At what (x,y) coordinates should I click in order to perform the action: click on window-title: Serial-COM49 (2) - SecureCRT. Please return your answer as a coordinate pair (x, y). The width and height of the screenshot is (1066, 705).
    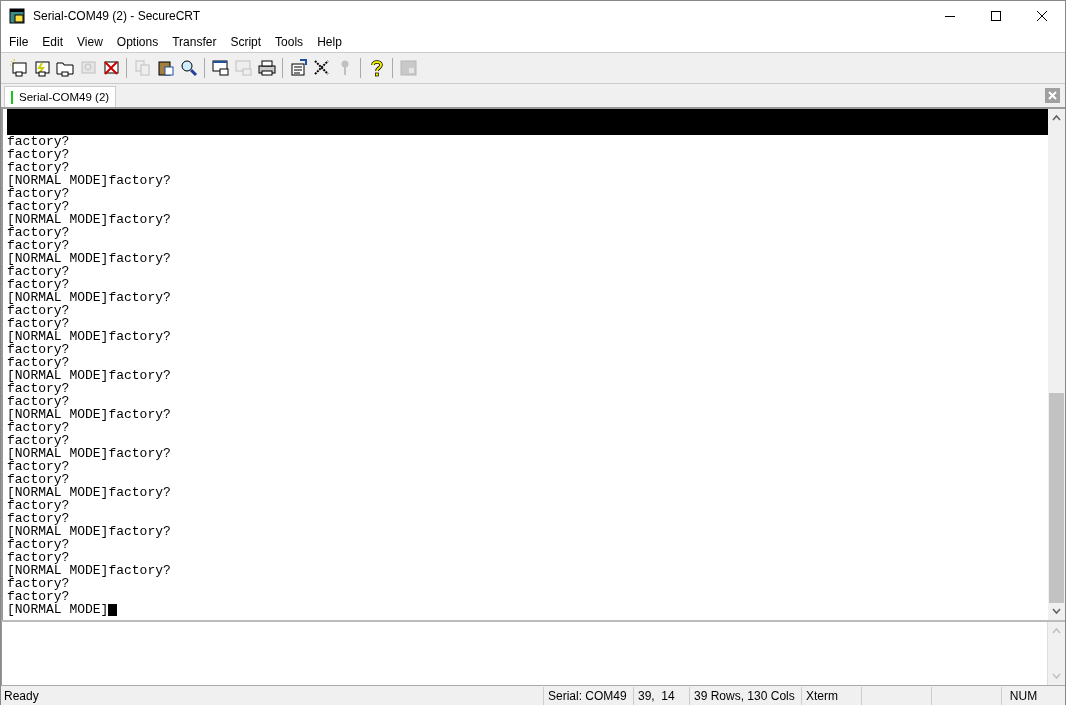
    Looking at the image, I should click on (117, 16).